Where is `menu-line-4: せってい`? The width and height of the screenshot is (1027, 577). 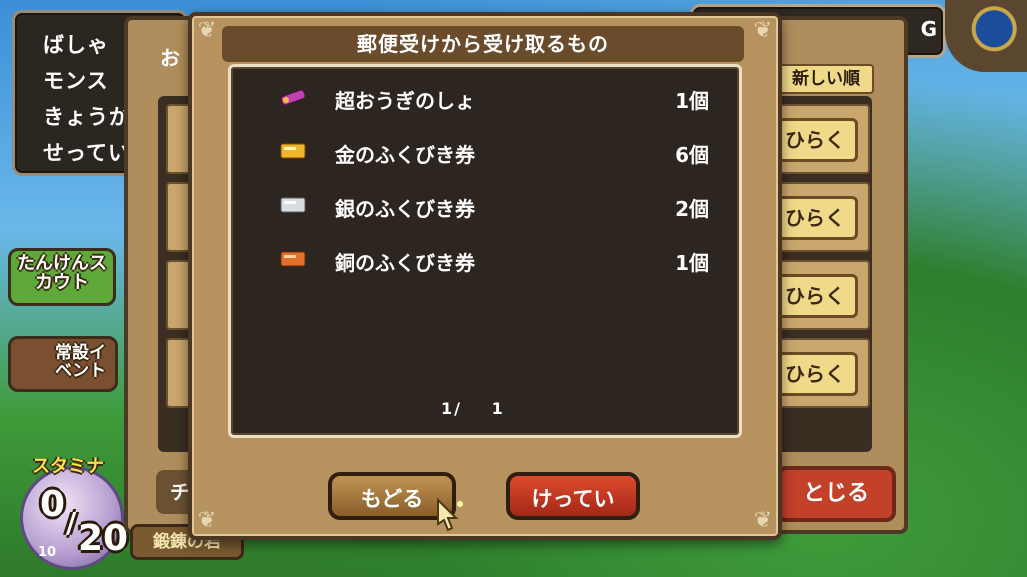
menu-line-4: せってい is located at coordinates (86, 152).